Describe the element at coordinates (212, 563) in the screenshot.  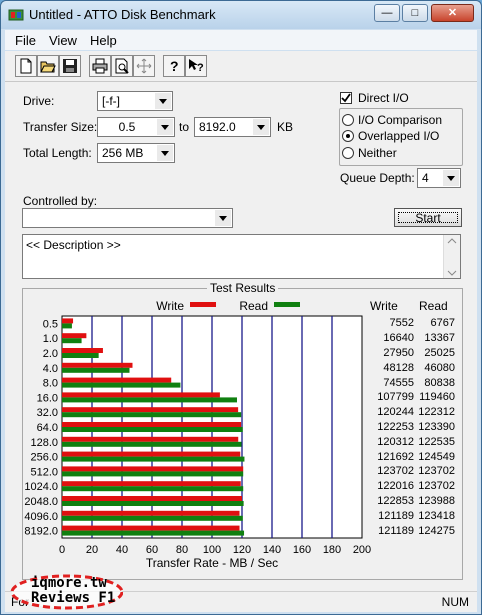
I see `x-axis-label: Transfer Rate - MB / Sec` at that location.